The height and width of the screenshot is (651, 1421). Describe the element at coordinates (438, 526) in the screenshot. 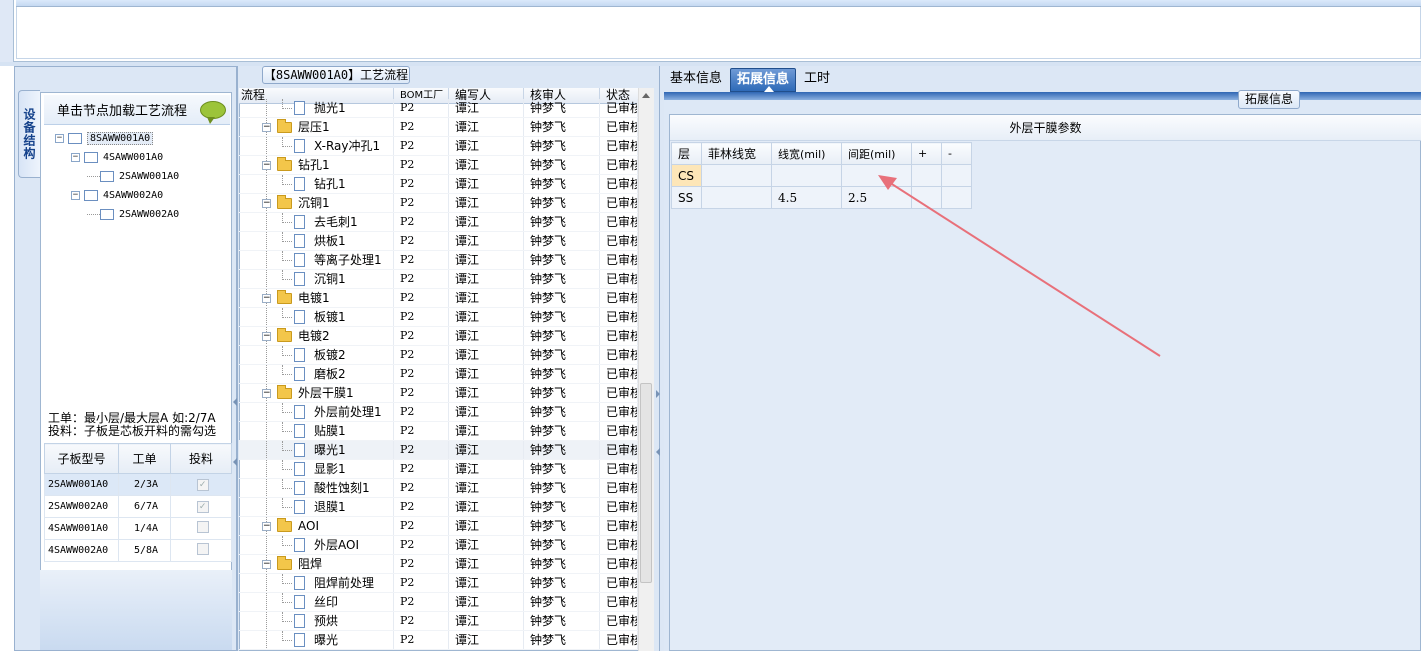

I see `process-row: − AOI P2谭江钟梦飞已审核` at that location.